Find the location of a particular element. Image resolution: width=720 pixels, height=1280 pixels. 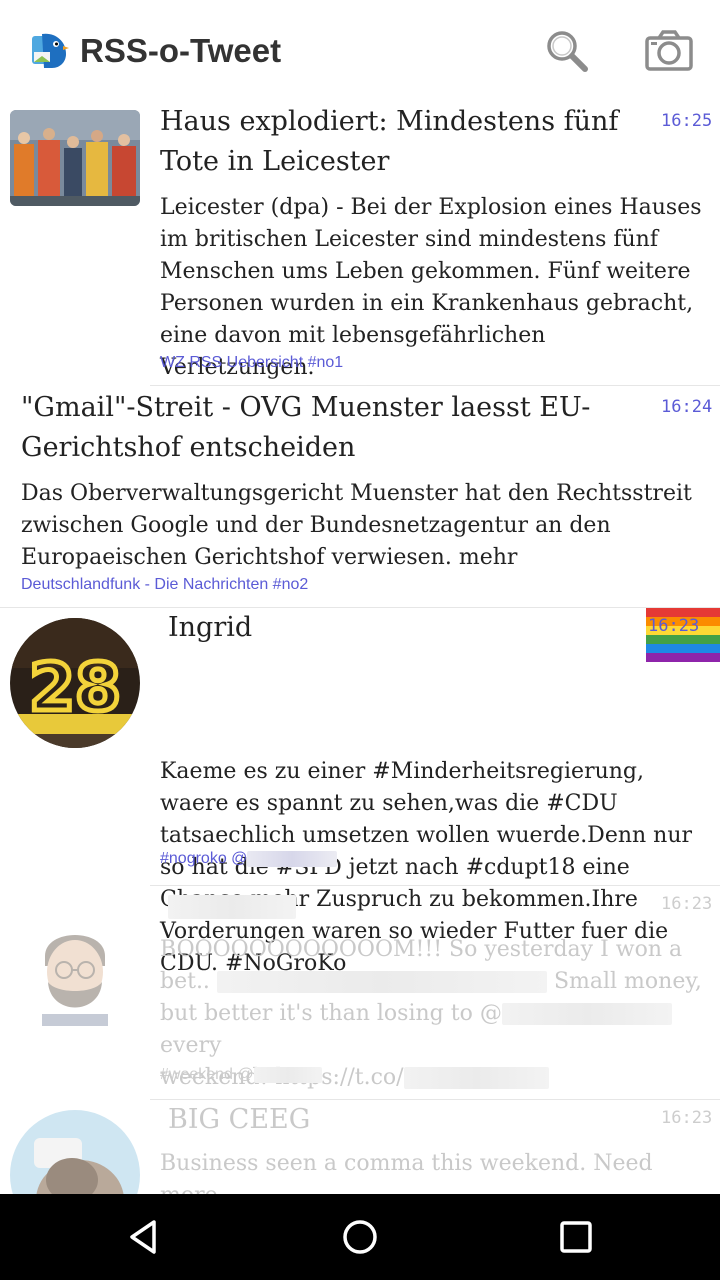

app-title: RSS-o-Tweet is located at coordinates (181, 50).